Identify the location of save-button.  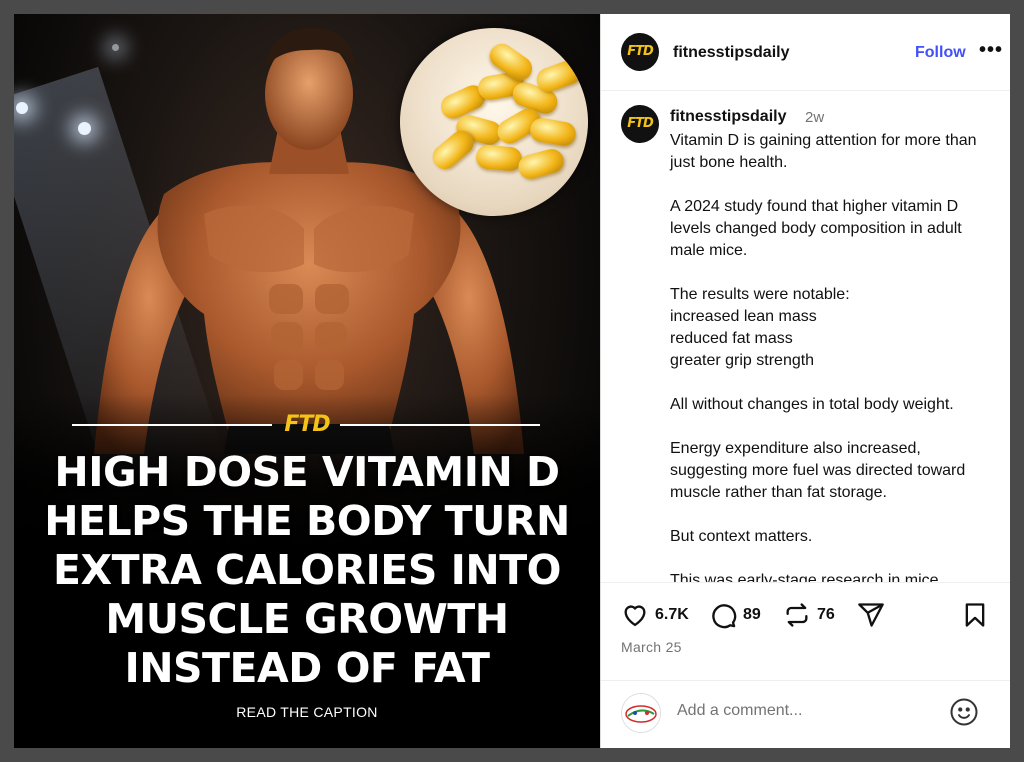
(975, 615).